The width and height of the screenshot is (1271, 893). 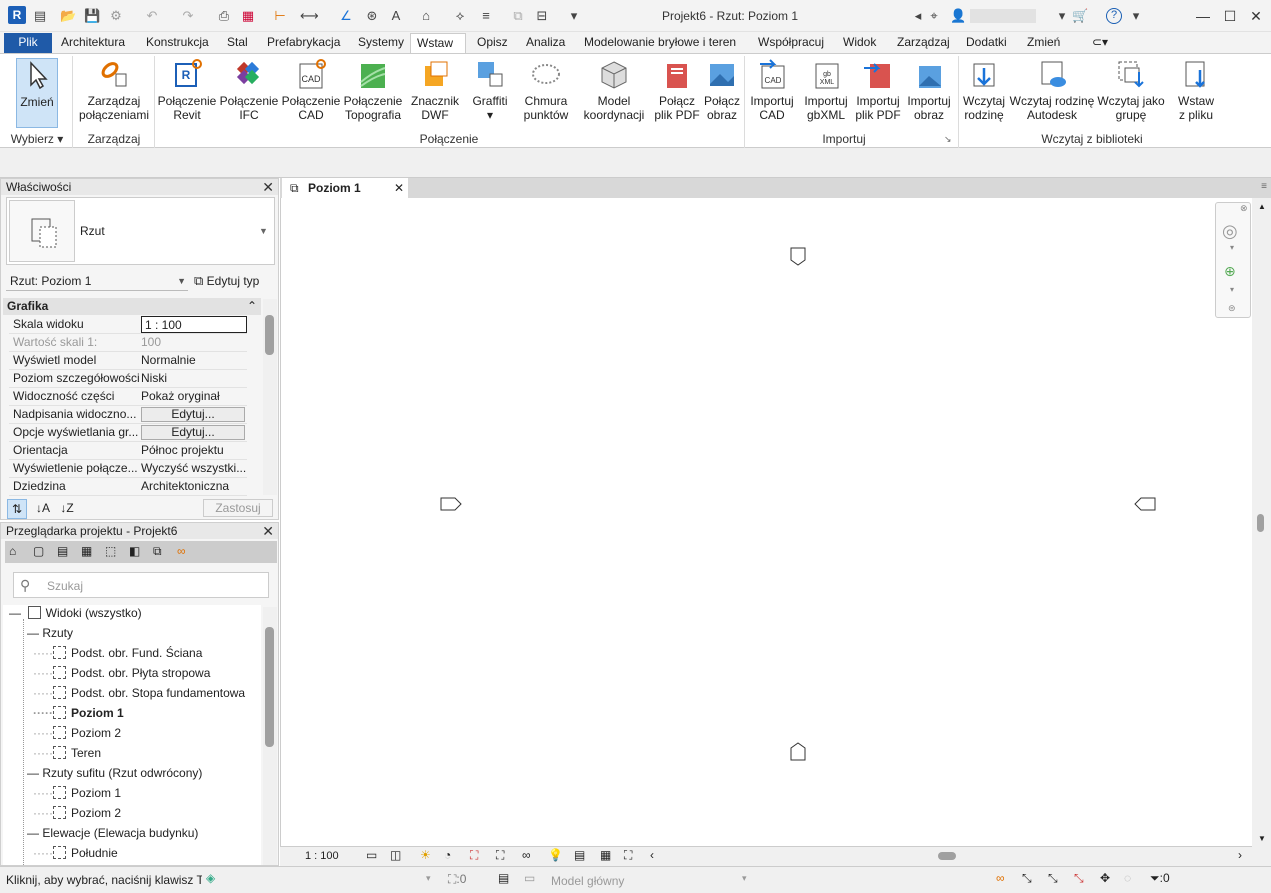 I want to click on load-as-group-button: Wczytaj jako grupę, so click(x=1131, y=94).